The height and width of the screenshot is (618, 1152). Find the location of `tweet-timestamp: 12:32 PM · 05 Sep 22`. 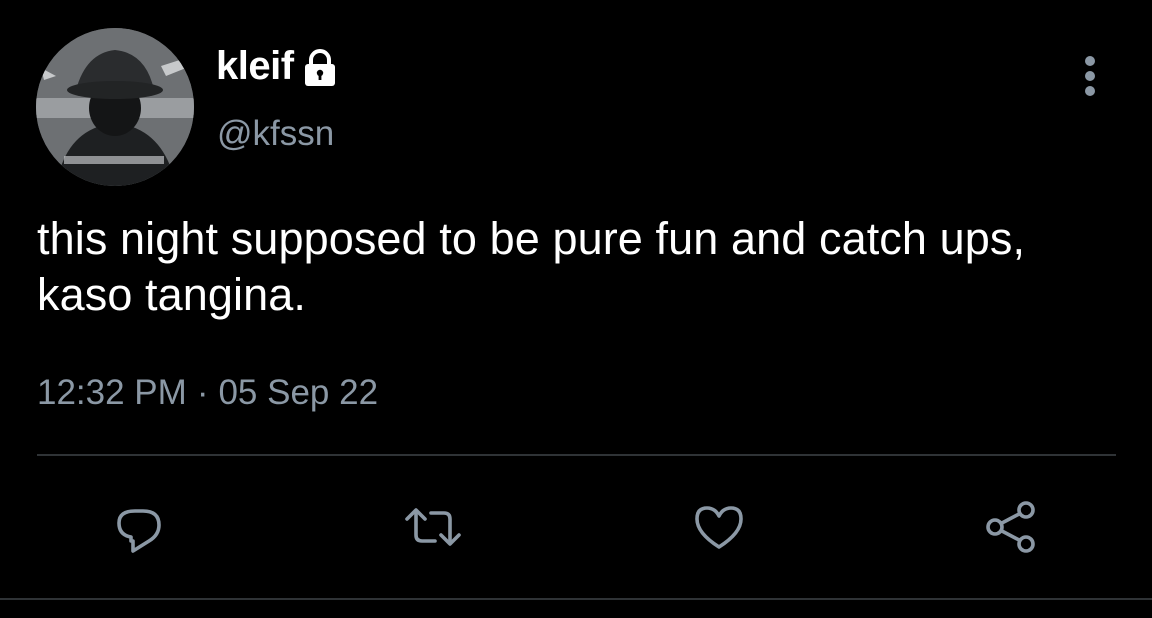

tweet-timestamp: 12:32 PM · 05 Sep 22 is located at coordinates (207, 393).